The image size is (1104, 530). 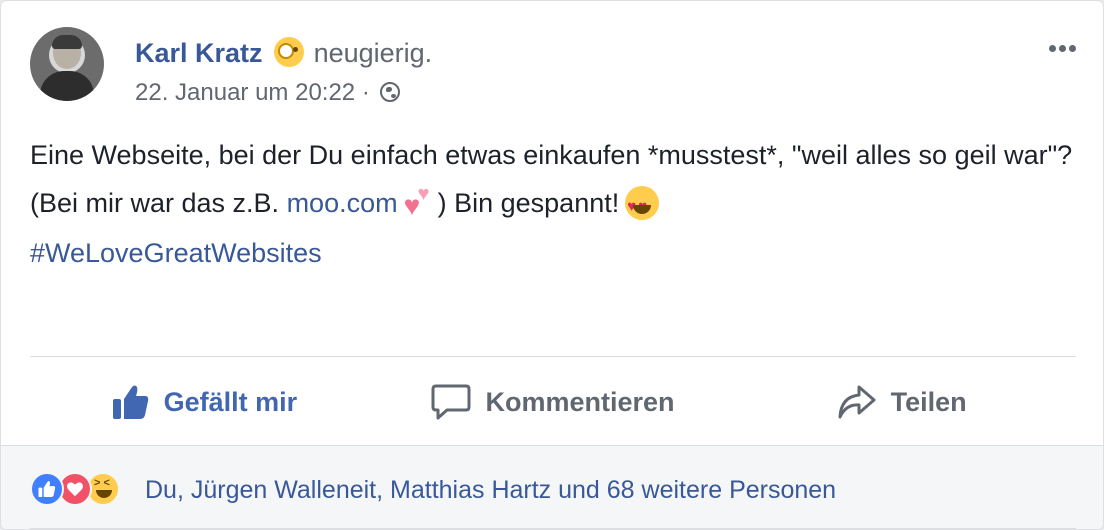 I want to click on like-reaction-icon, so click(x=47, y=489).